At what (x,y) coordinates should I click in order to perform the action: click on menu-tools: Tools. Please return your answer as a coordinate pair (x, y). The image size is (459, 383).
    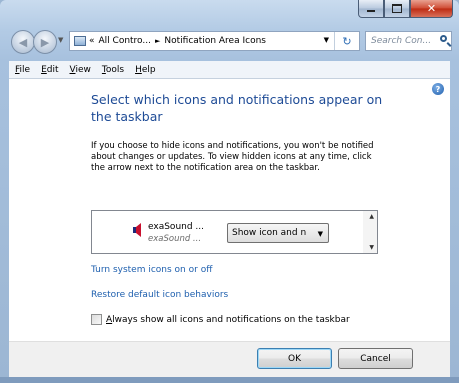
    Looking at the image, I should click on (112, 70).